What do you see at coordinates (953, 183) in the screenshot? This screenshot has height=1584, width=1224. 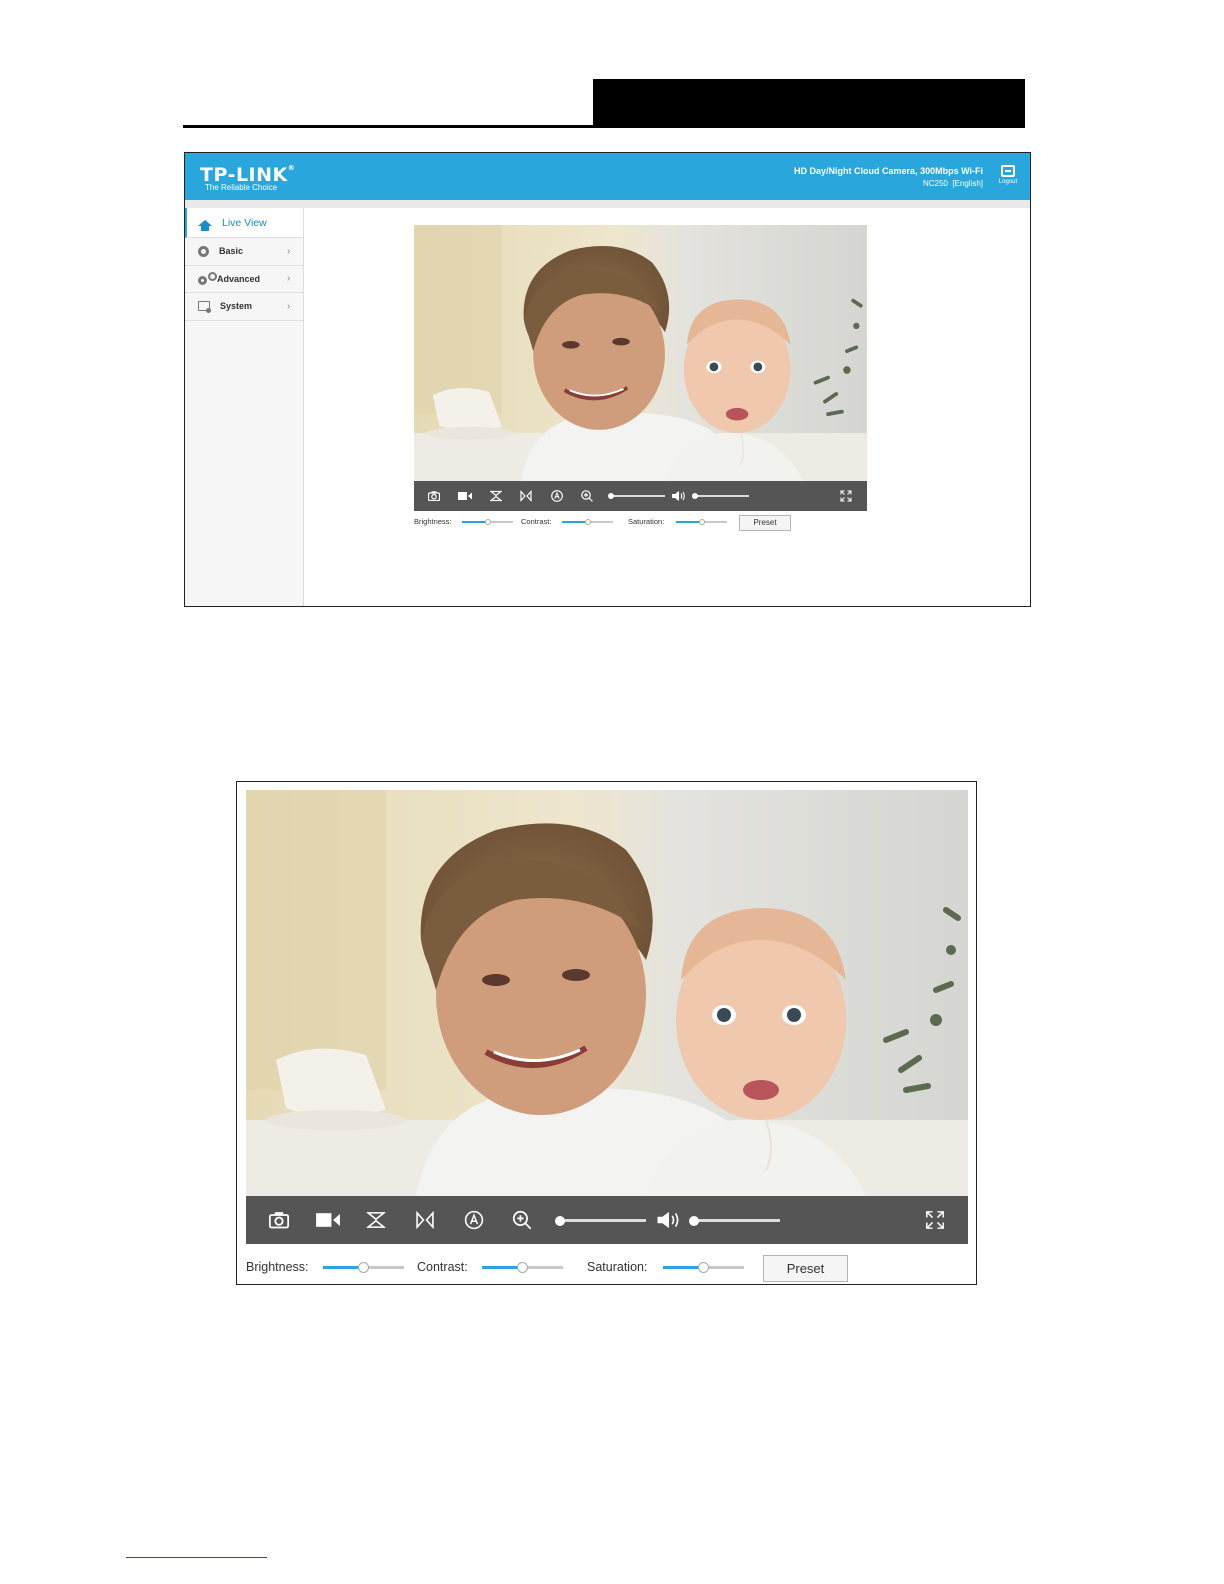 I see `model-language: NC250 [English]` at bounding box center [953, 183].